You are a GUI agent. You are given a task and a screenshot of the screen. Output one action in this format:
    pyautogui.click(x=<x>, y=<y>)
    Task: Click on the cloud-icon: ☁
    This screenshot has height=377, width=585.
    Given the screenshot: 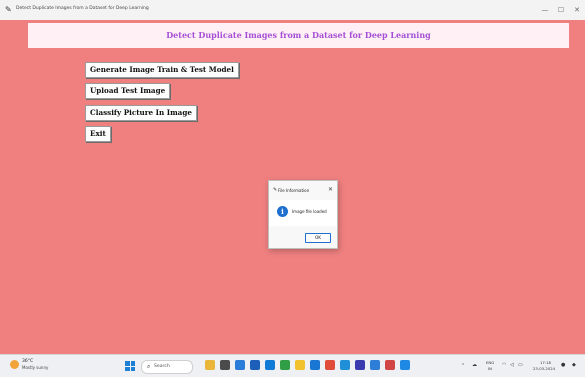 What is the action you would take?
    pyautogui.click(x=474, y=365)
    